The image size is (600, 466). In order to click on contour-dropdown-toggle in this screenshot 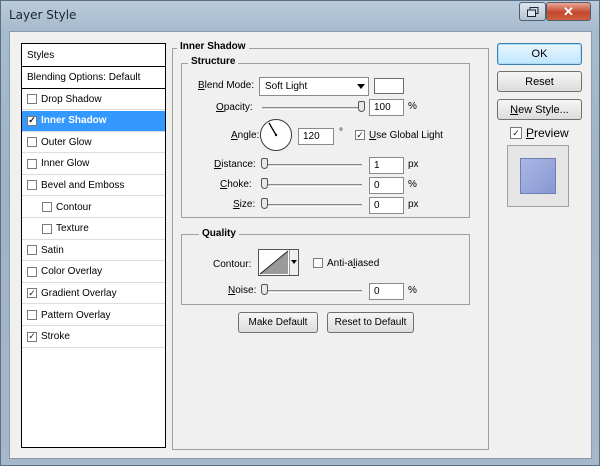, I will do `click(293, 262)`.